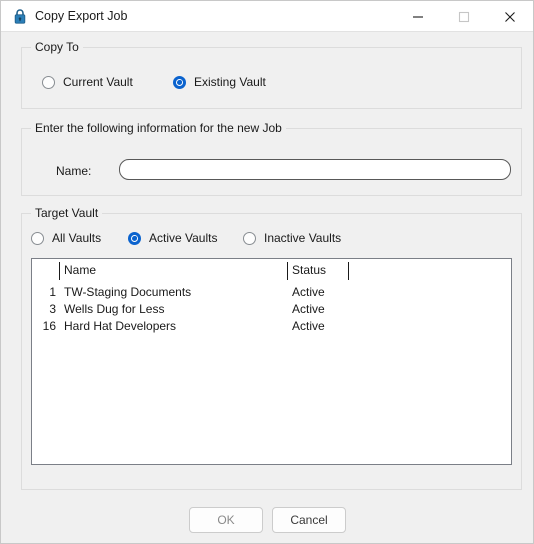 This screenshot has height=544, width=534. I want to click on vault-name: Hard Hat Developers, so click(120, 326).